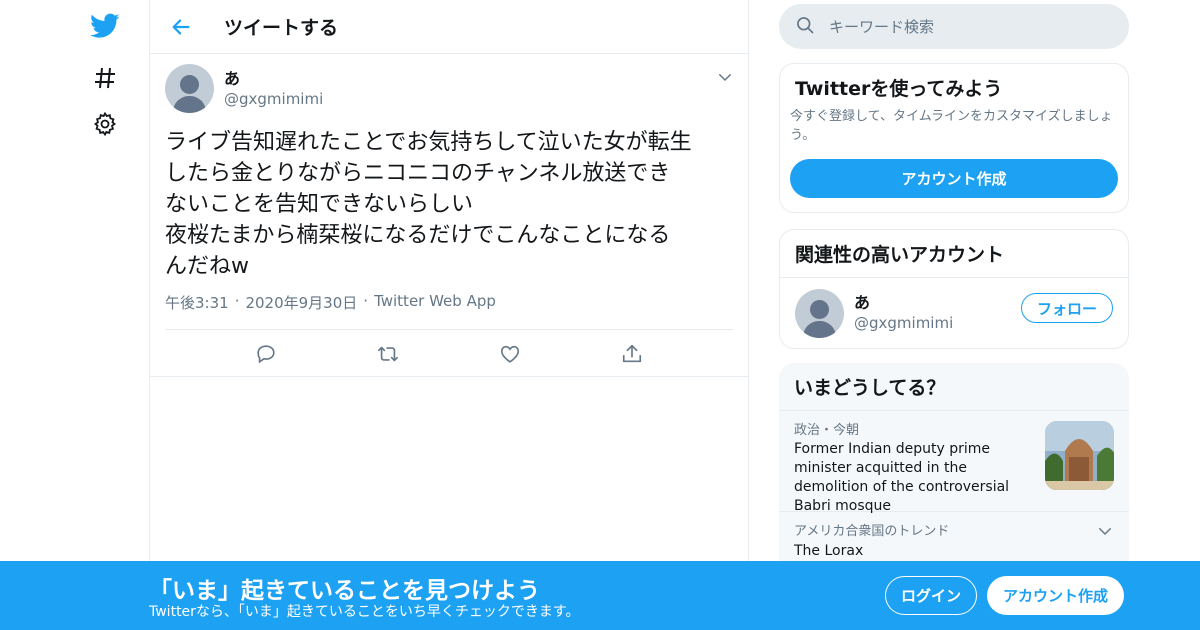 This screenshot has width=1200, height=630. What do you see at coordinates (903, 323) in the screenshot?
I see `account-handle: @gxgmimimi` at bounding box center [903, 323].